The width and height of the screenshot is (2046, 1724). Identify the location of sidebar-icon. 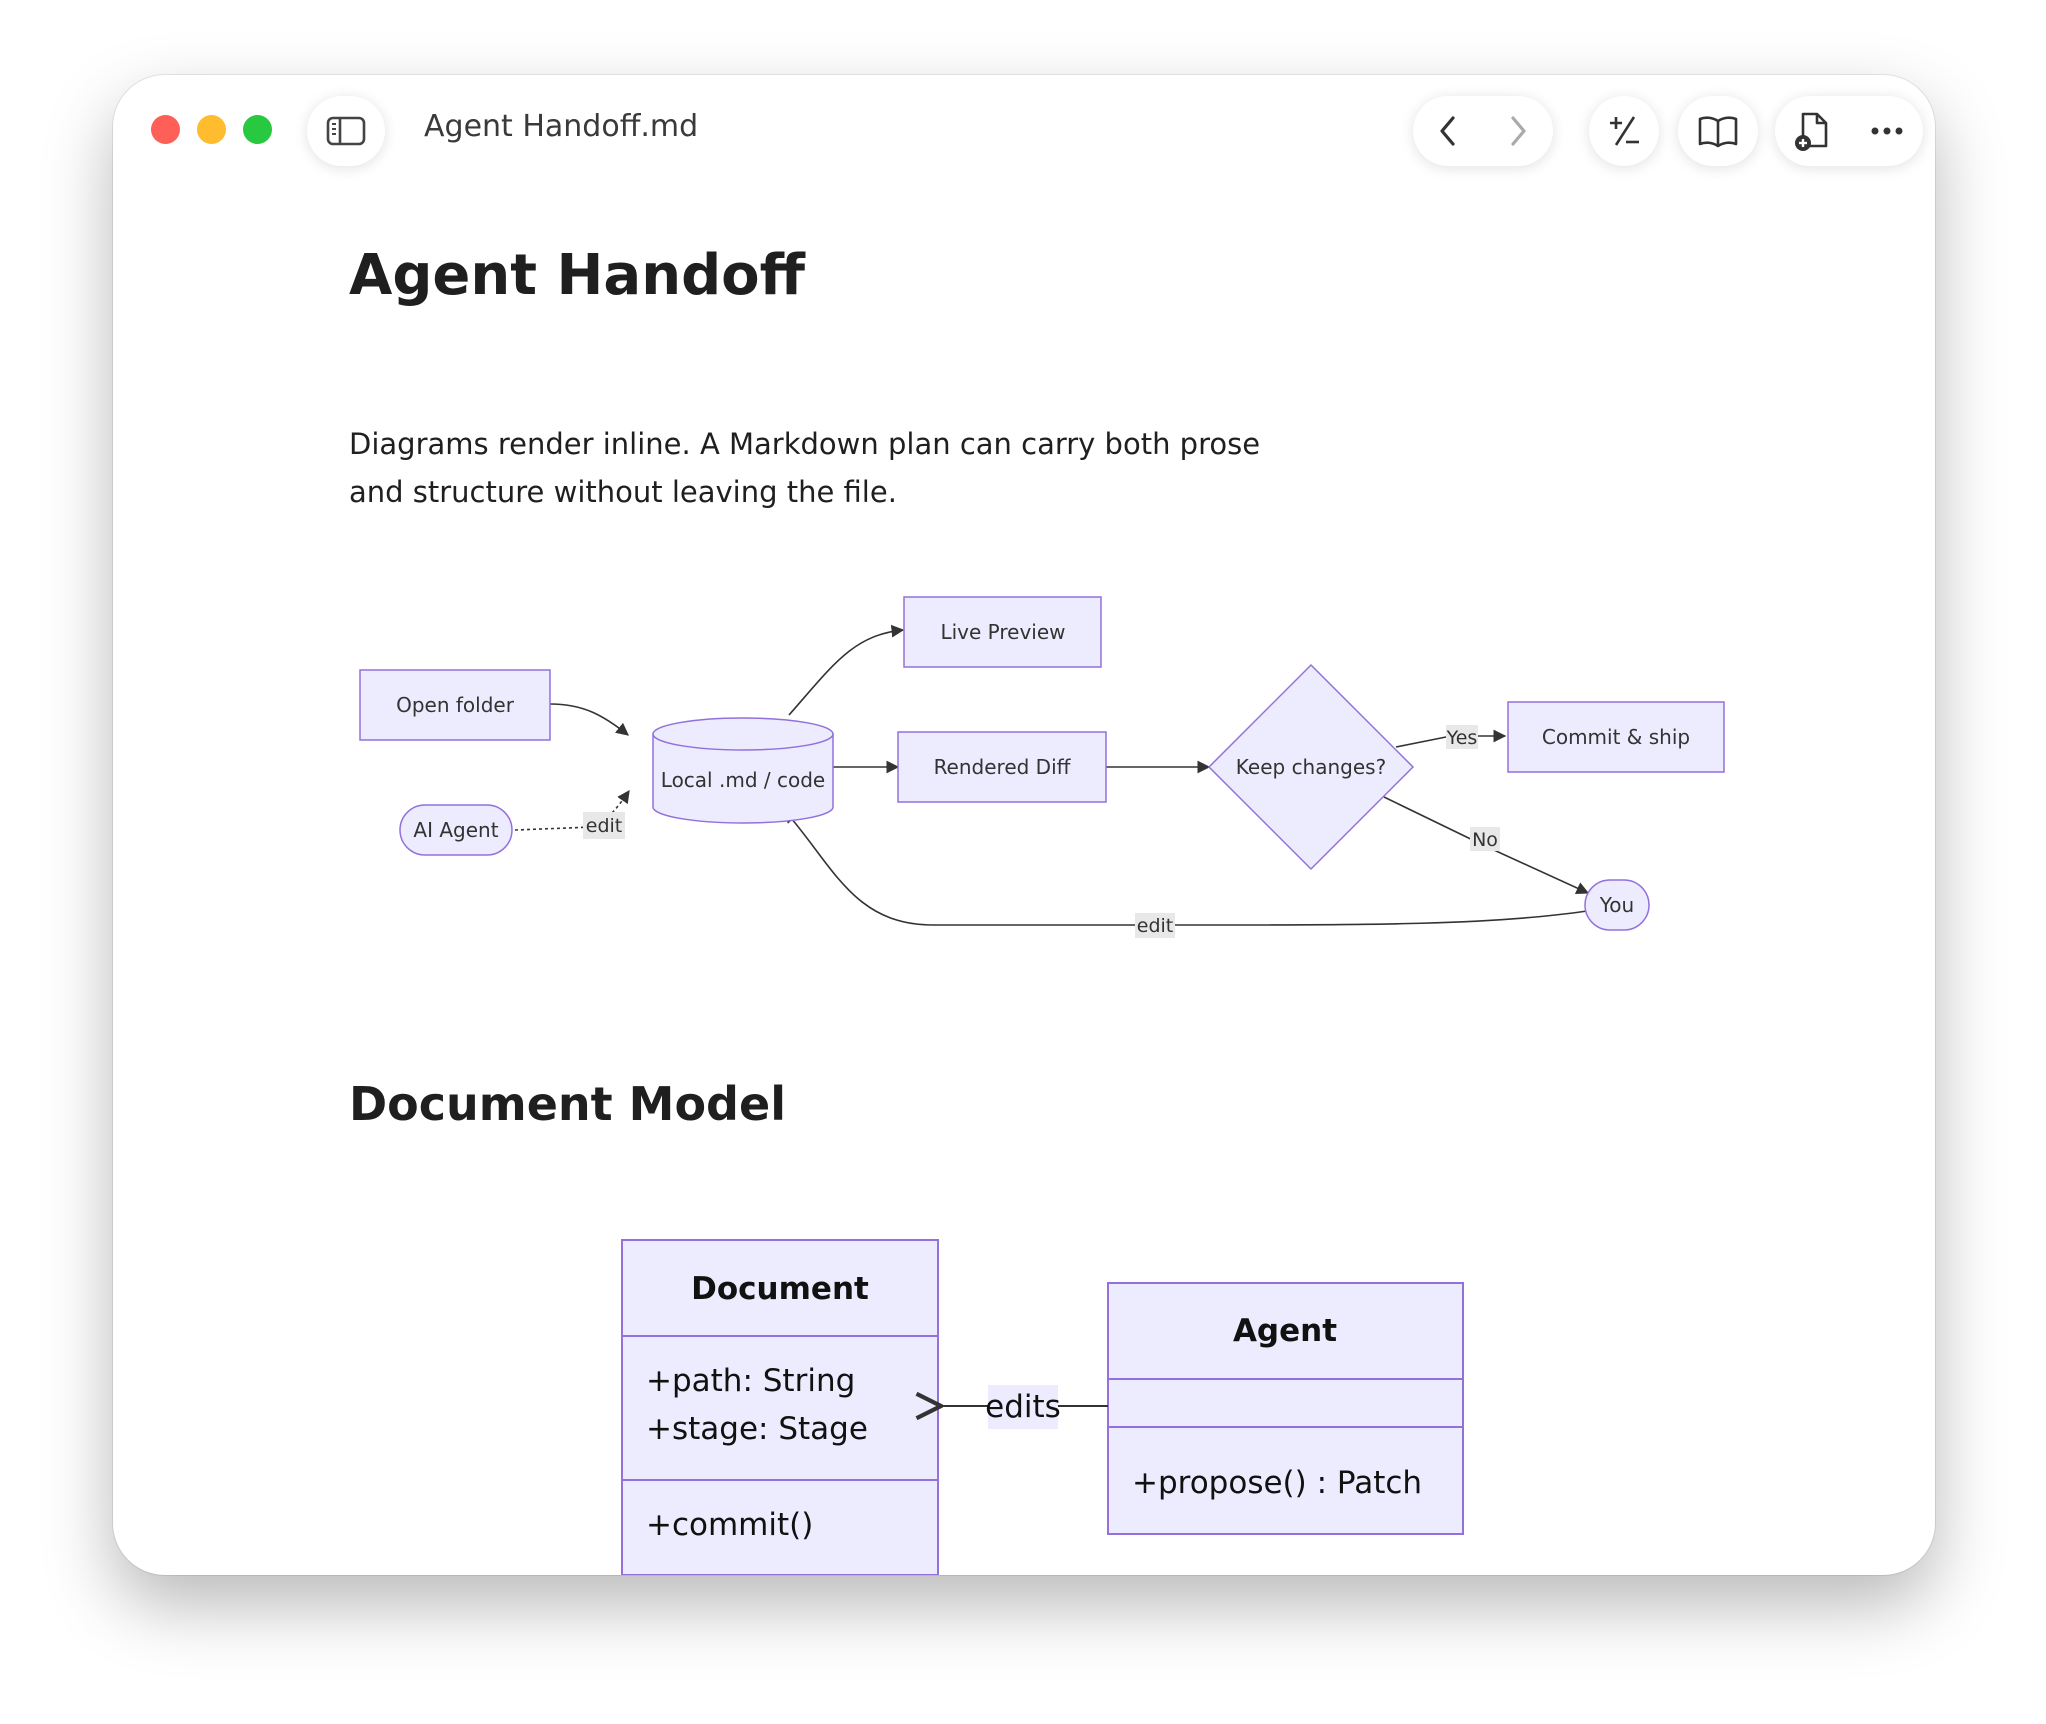
(346, 131).